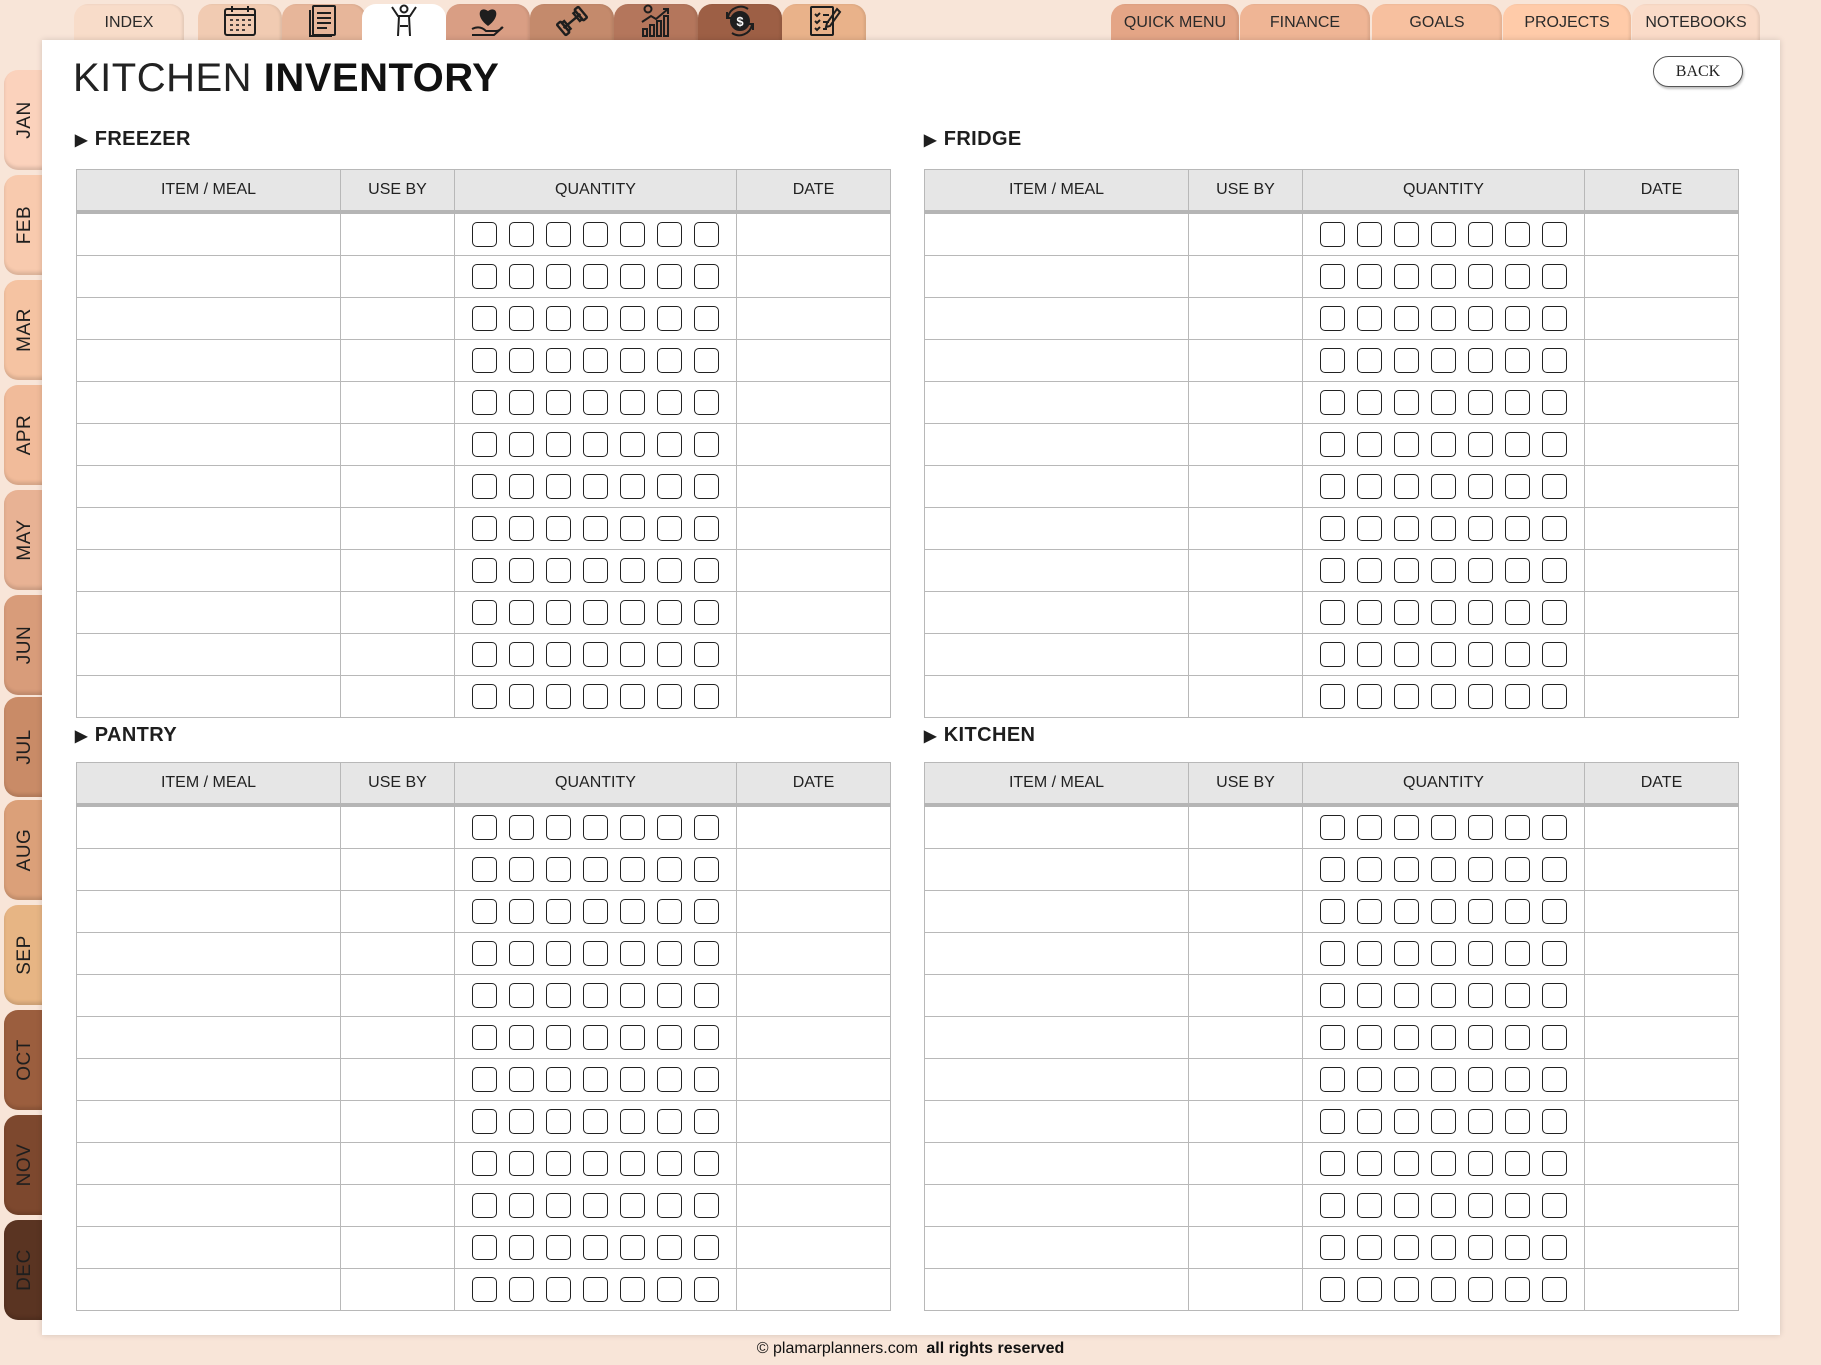 The image size is (1821, 1365). What do you see at coordinates (240, 24) in the screenshot?
I see `tab-calendar` at bounding box center [240, 24].